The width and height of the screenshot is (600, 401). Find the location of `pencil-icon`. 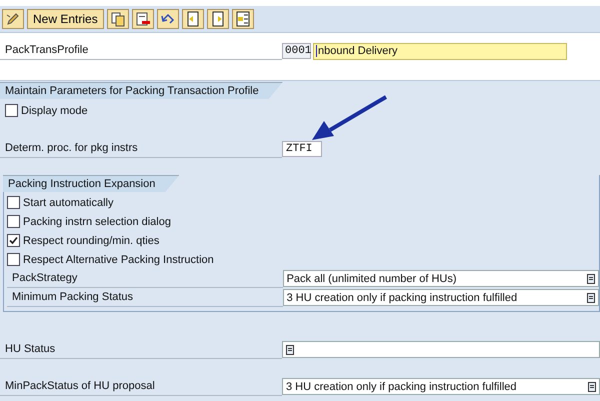

pencil-icon is located at coordinates (13, 19).